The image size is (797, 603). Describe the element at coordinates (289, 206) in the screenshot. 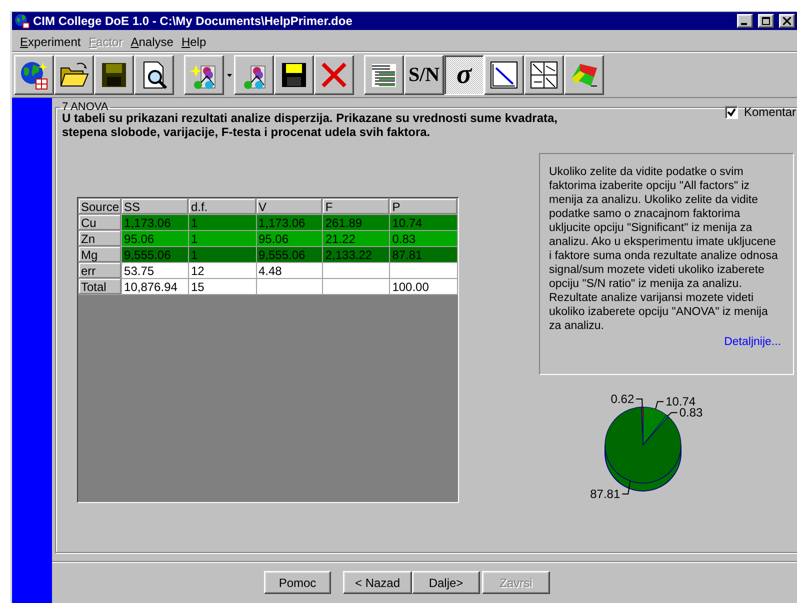

I see `column-header: V` at that location.